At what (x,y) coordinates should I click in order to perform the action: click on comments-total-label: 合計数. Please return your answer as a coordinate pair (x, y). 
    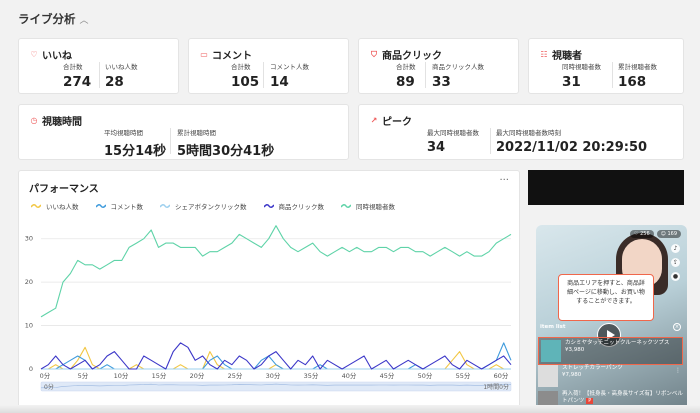
    Looking at the image, I should click on (241, 67).